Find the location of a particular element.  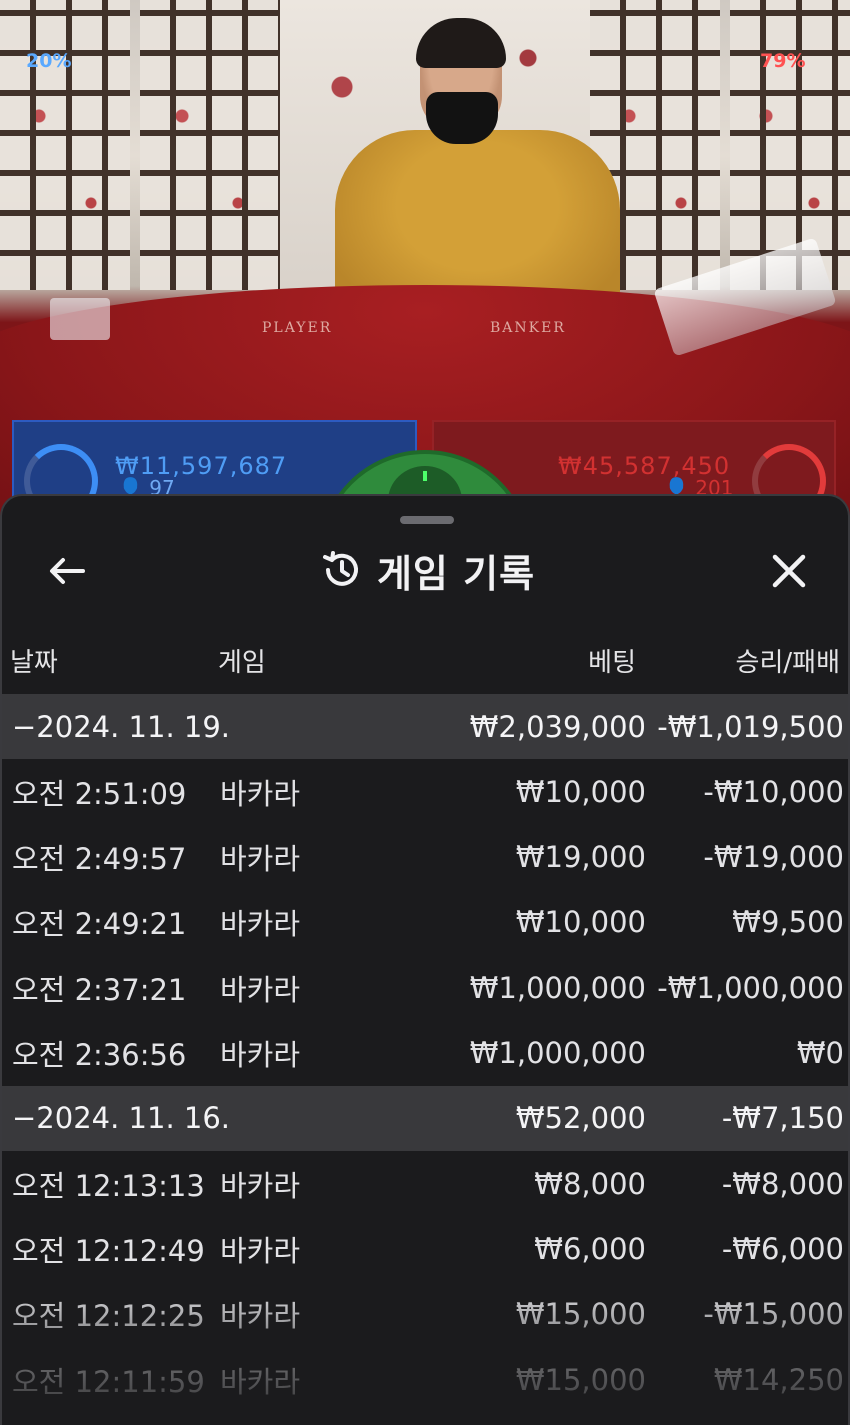

row-win: ₩9,500 is located at coordinates (788, 922).